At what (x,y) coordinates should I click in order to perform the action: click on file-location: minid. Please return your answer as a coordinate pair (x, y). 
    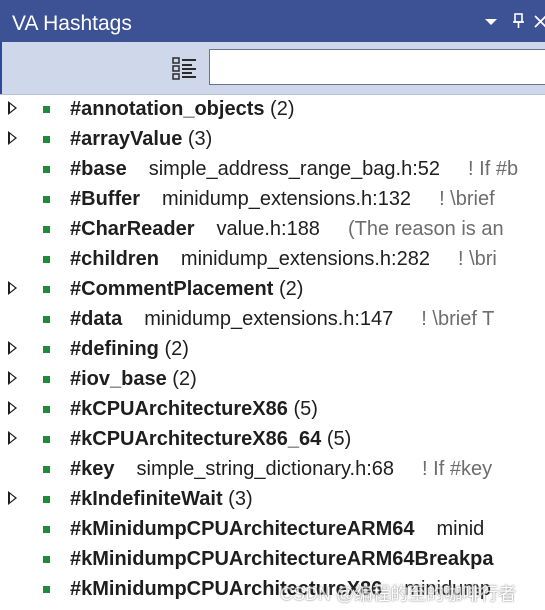
    Looking at the image, I should click on (460, 529).